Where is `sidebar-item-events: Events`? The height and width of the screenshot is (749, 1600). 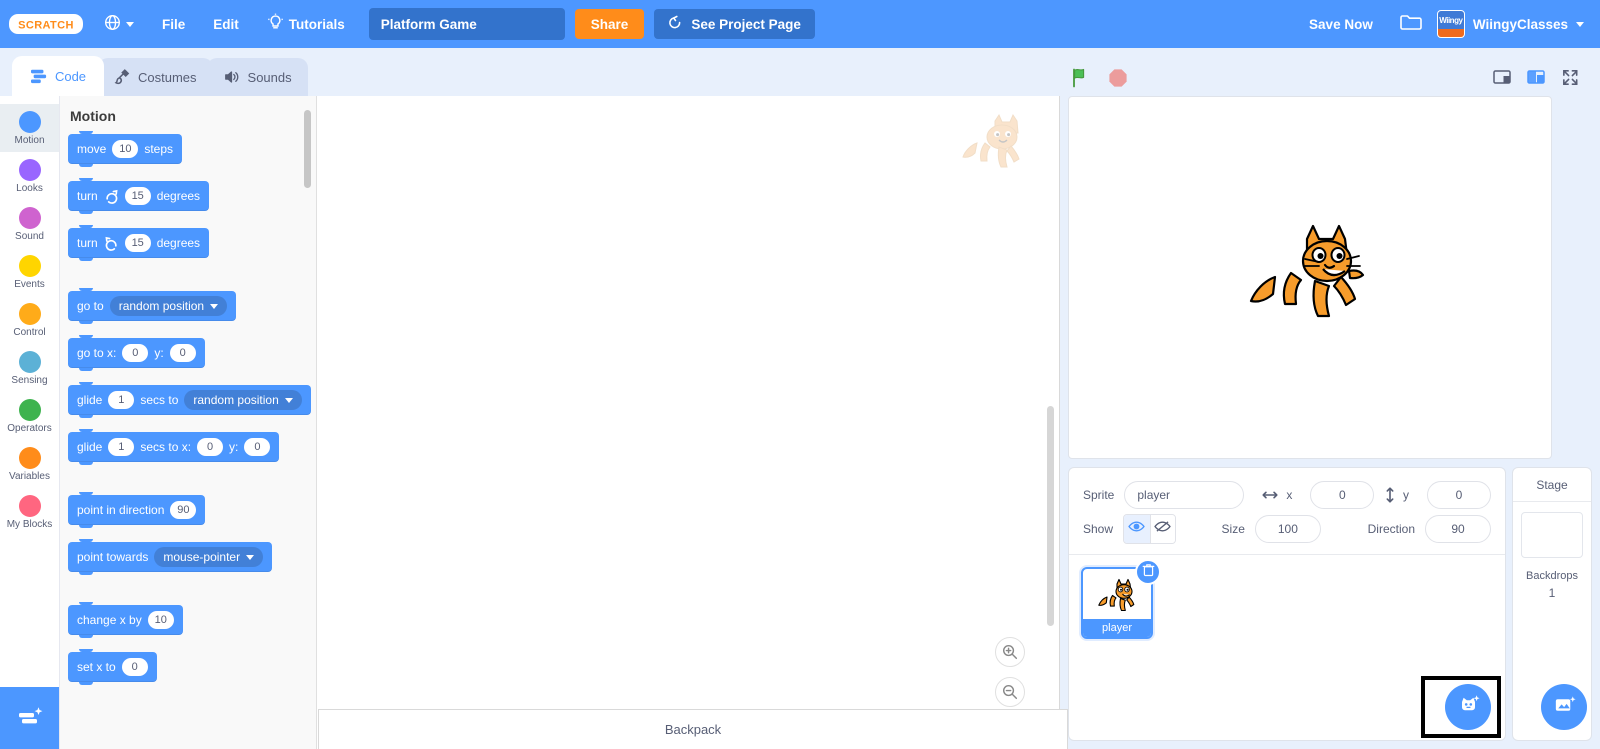 sidebar-item-events: Events is located at coordinates (29, 272).